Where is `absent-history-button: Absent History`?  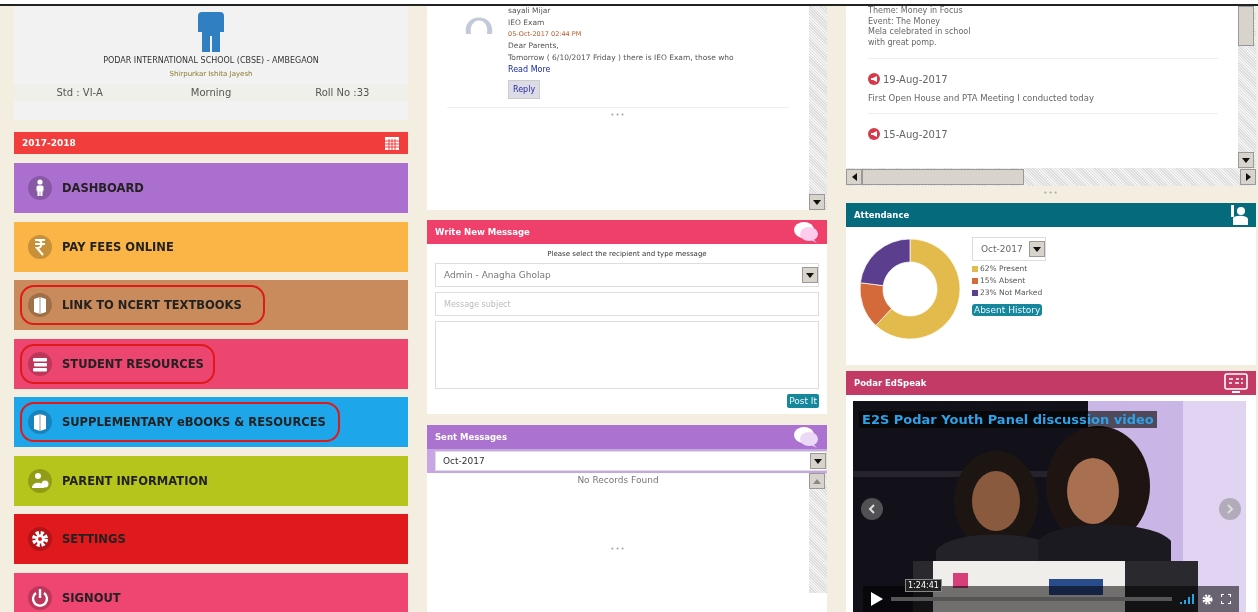
absent-history-button: Absent History is located at coordinates (1007, 310).